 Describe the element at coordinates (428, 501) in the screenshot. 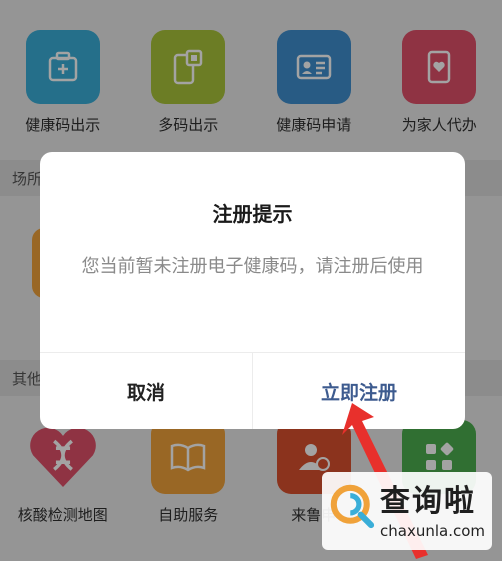

I see `watermark-text: 查询啦` at that location.